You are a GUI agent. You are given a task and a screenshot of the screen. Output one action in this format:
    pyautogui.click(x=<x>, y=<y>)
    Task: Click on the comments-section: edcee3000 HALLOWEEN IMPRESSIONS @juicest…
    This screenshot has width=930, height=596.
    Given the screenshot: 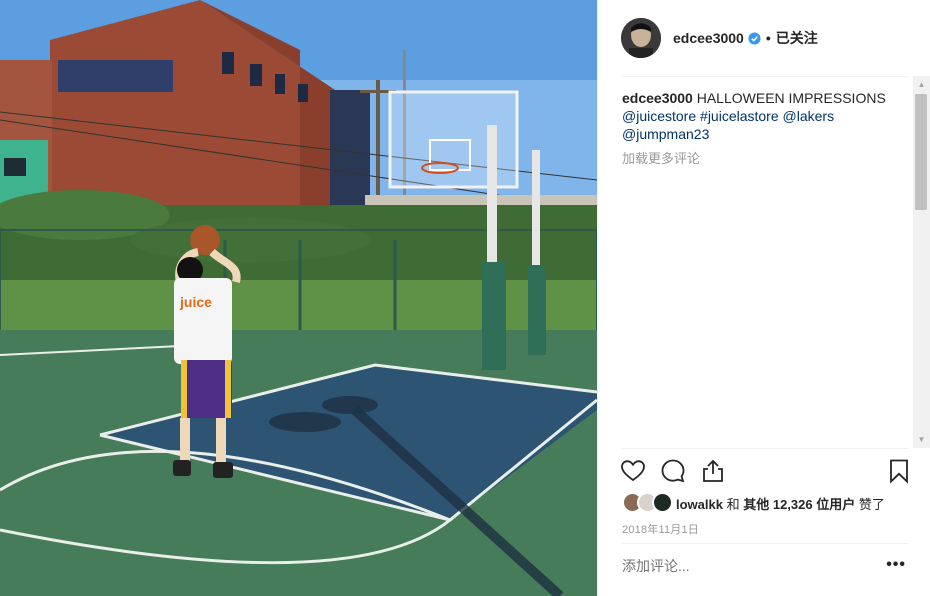 What is the action you would take?
    pyautogui.click(x=764, y=128)
    